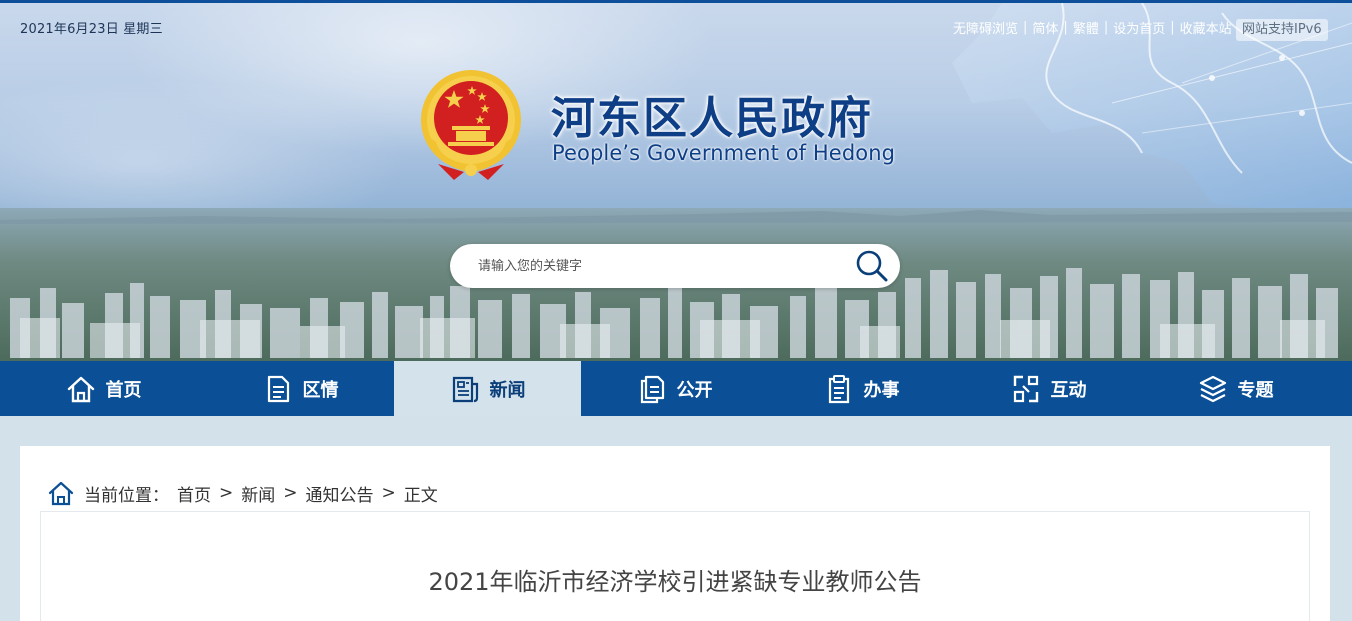 The height and width of the screenshot is (621, 1352). Describe the element at coordinates (320, 390) in the screenshot. I see `nav-label: 区情` at that location.